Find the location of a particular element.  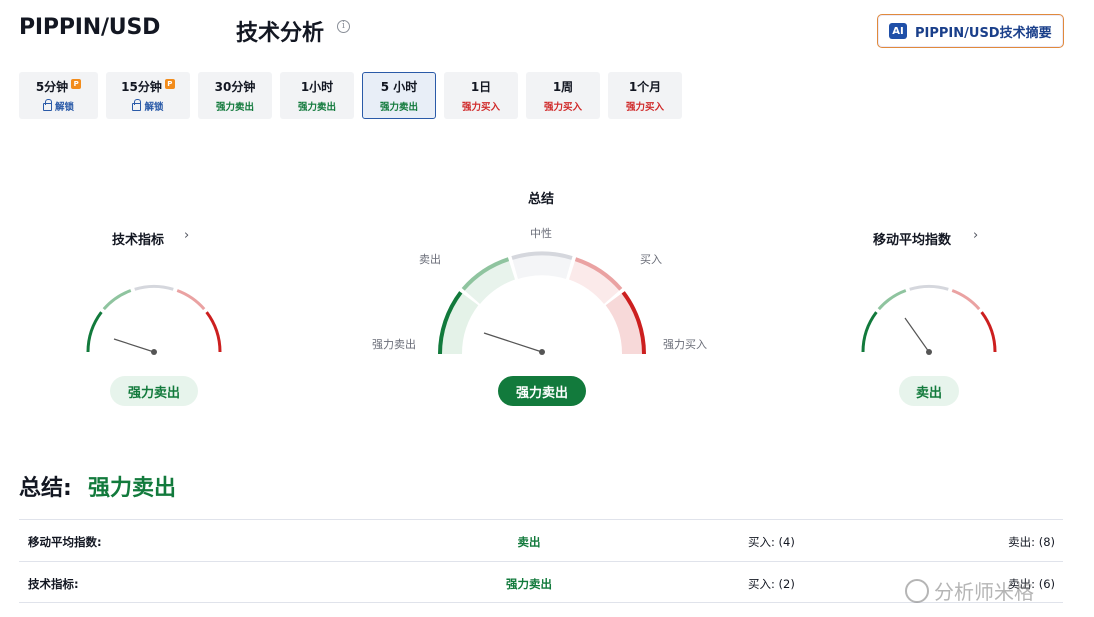

moving-averages-signal: 卖出 is located at coordinates (929, 391).